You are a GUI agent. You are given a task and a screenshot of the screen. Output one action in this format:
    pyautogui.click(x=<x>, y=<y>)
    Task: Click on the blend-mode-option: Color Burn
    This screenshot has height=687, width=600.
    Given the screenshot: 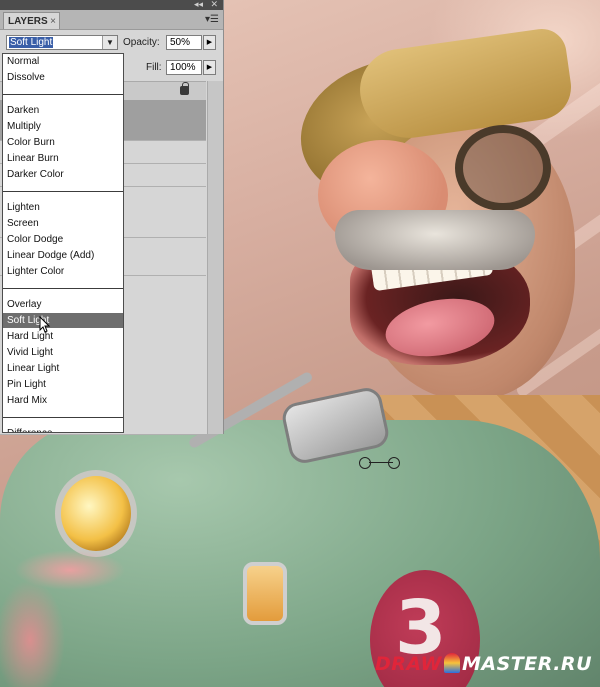 What is the action you would take?
    pyautogui.click(x=63, y=142)
    